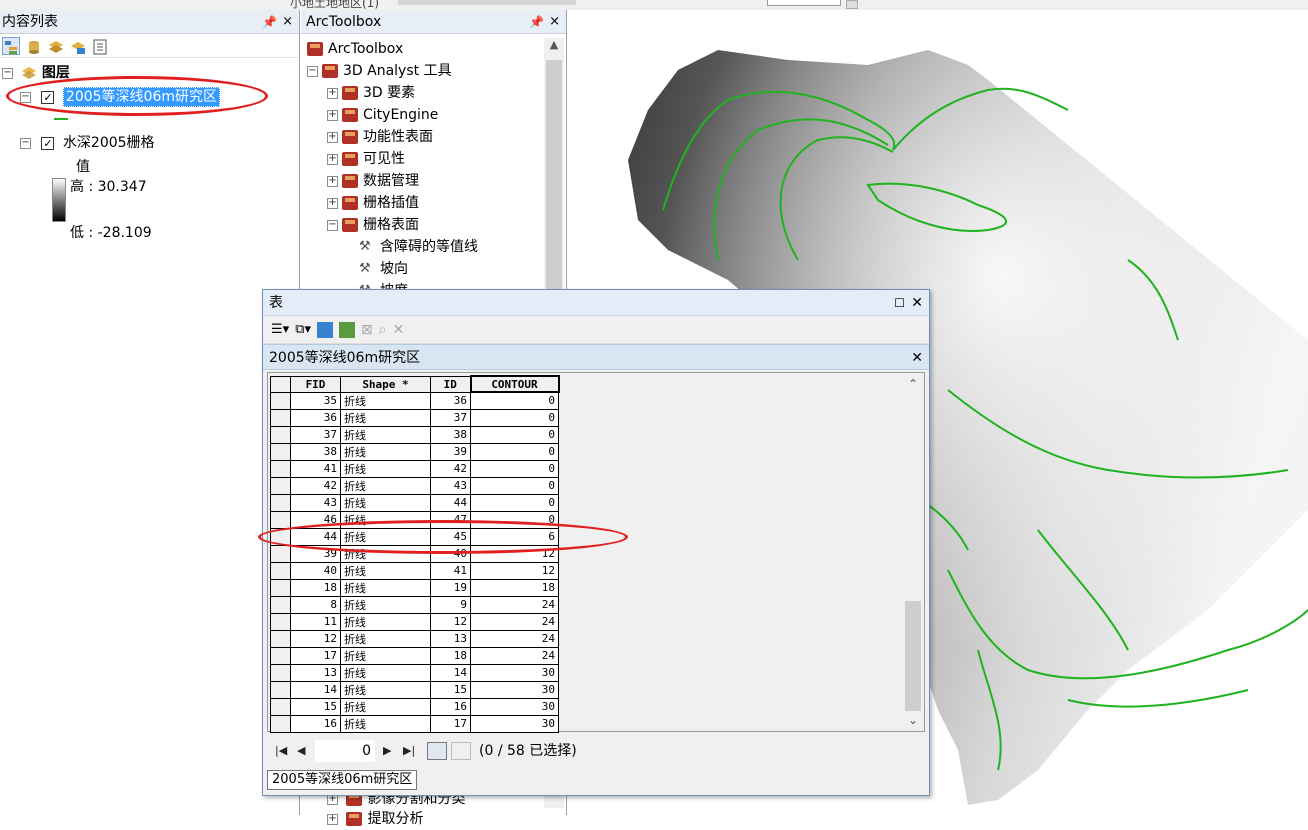 The image size is (1308, 830). What do you see at coordinates (913, 552) in the screenshot?
I see `table-scrollbar: ⌃ ⌄` at bounding box center [913, 552].